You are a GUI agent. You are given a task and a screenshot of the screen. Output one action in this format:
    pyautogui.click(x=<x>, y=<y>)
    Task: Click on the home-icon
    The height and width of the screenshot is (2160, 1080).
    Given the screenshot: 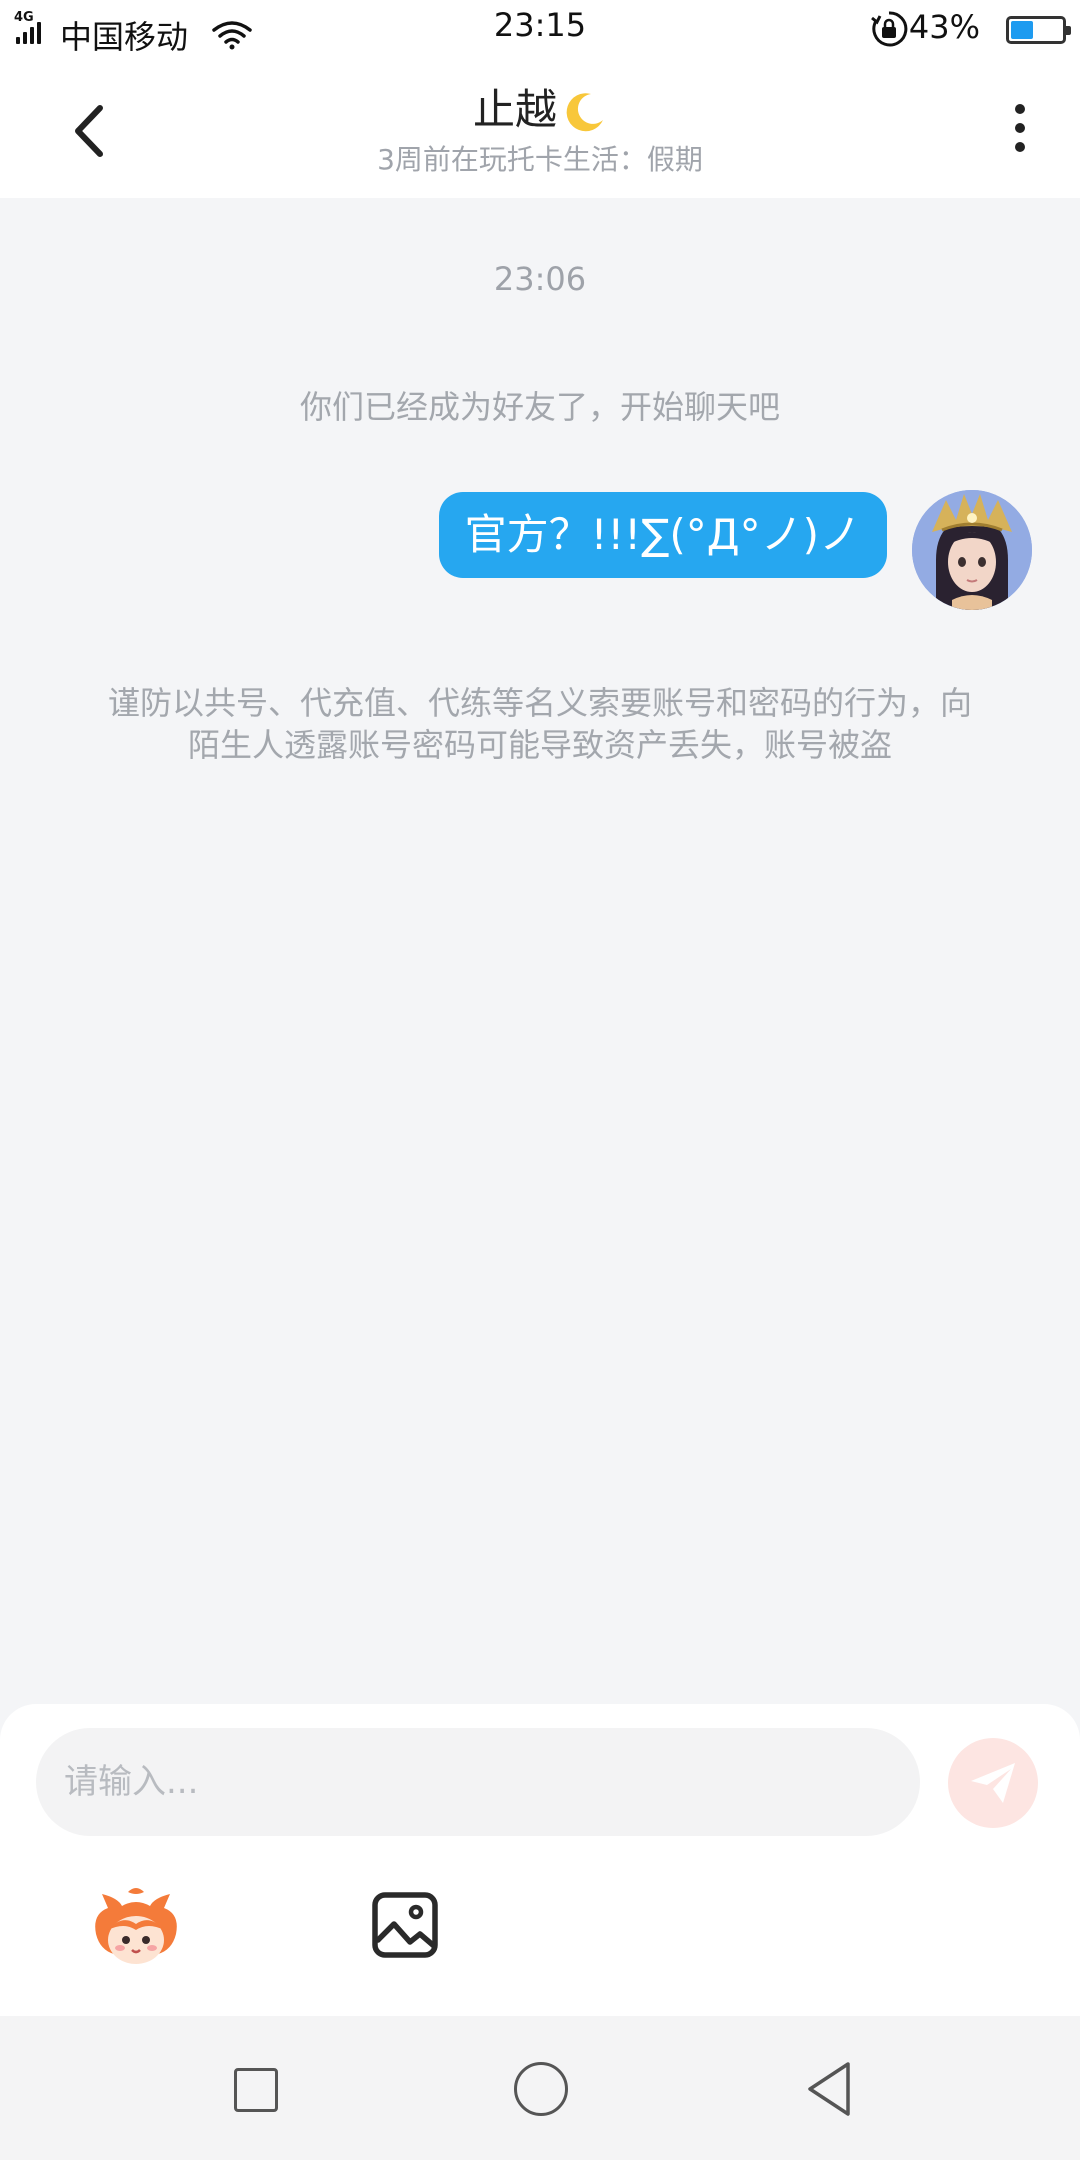 What is the action you would take?
    pyautogui.click(x=541, y=2089)
    